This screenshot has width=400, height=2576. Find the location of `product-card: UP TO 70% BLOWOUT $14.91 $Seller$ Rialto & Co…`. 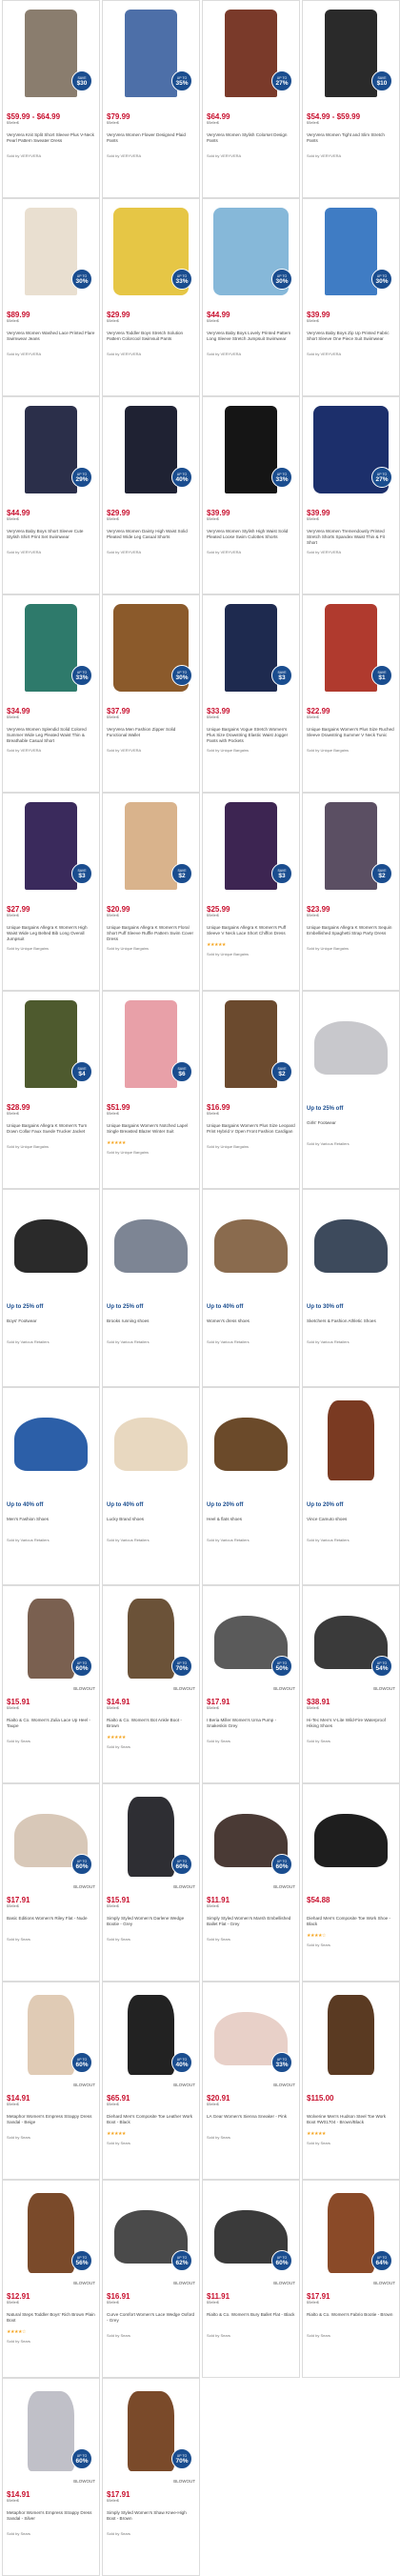

product-card: UP TO 70% BLOWOUT $14.91 $Seller$ Rialto & Co… is located at coordinates (151, 1684).